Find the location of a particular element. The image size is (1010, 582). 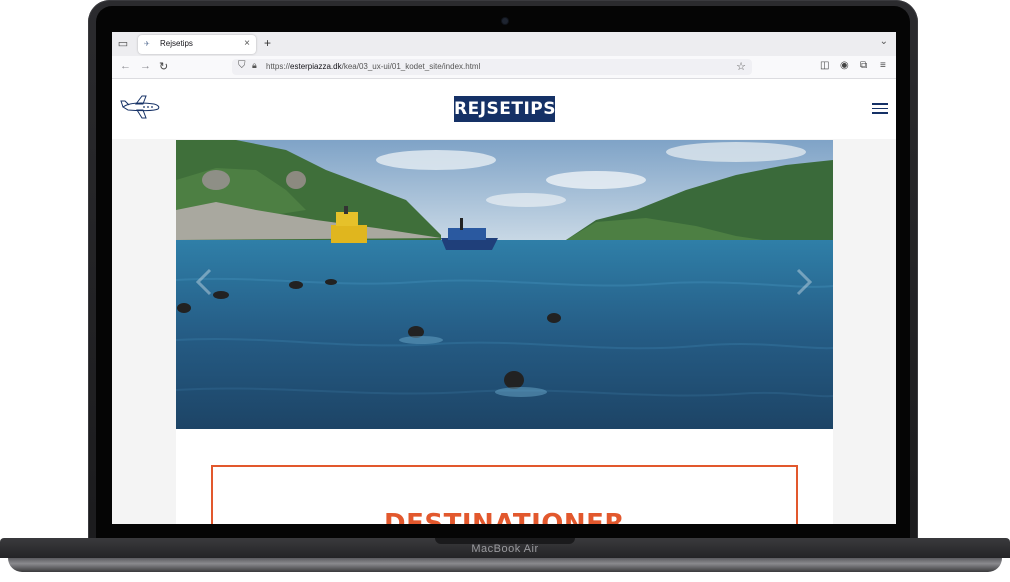

carousel-prev-icon is located at coordinates (204, 282).